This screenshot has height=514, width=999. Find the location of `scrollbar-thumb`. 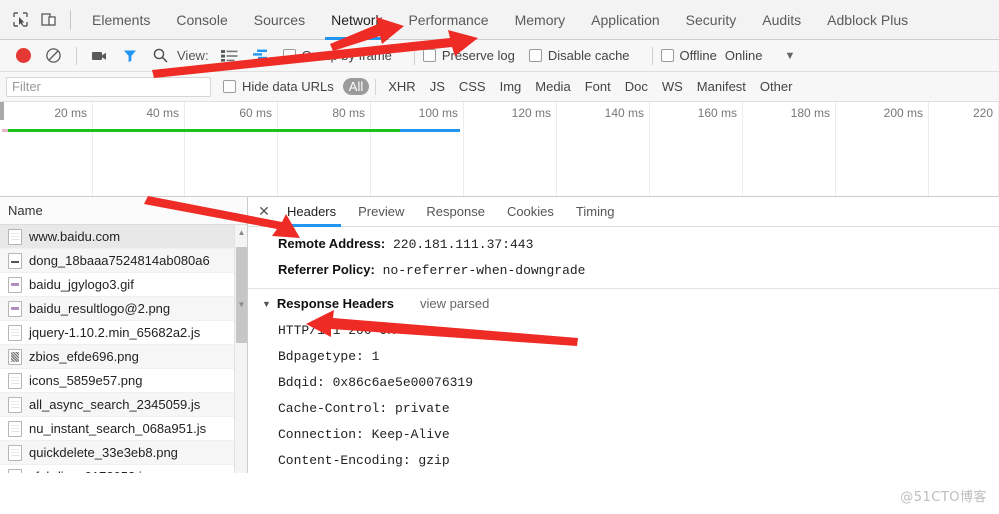

scrollbar-thumb is located at coordinates (241, 295).